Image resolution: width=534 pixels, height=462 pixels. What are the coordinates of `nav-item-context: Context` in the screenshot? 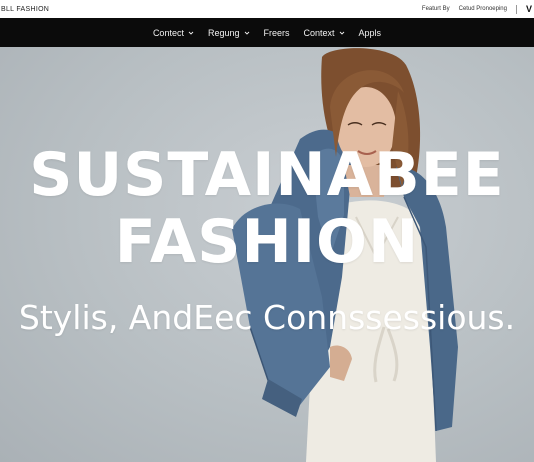 It's located at (324, 33).